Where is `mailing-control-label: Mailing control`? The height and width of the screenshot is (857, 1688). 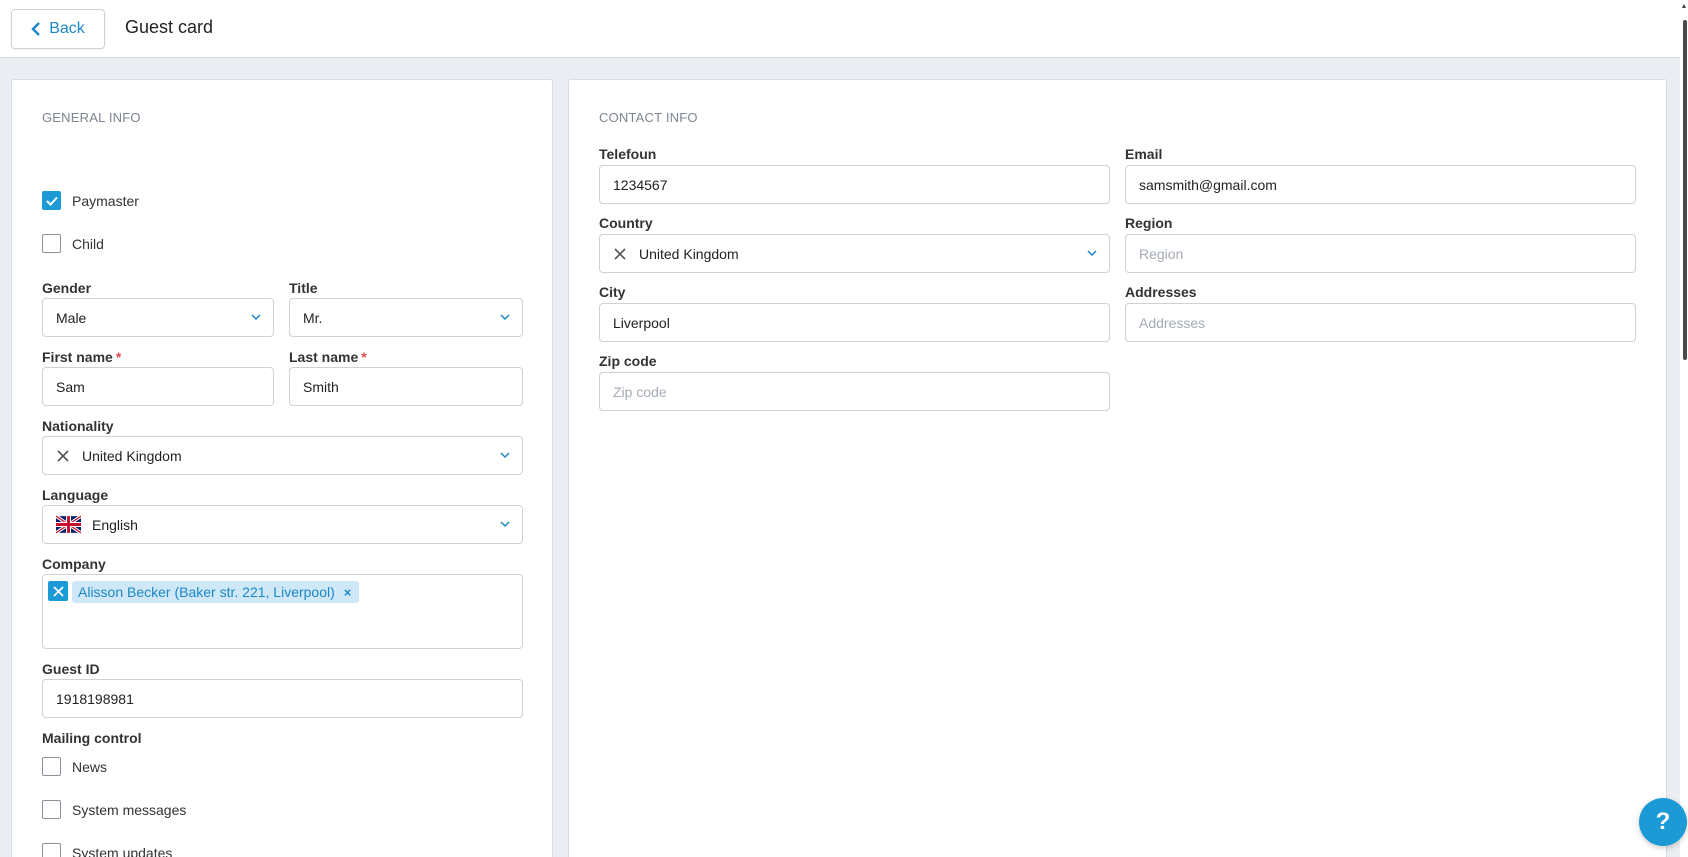
mailing-control-label: Mailing control is located at coordinates (92, 738).